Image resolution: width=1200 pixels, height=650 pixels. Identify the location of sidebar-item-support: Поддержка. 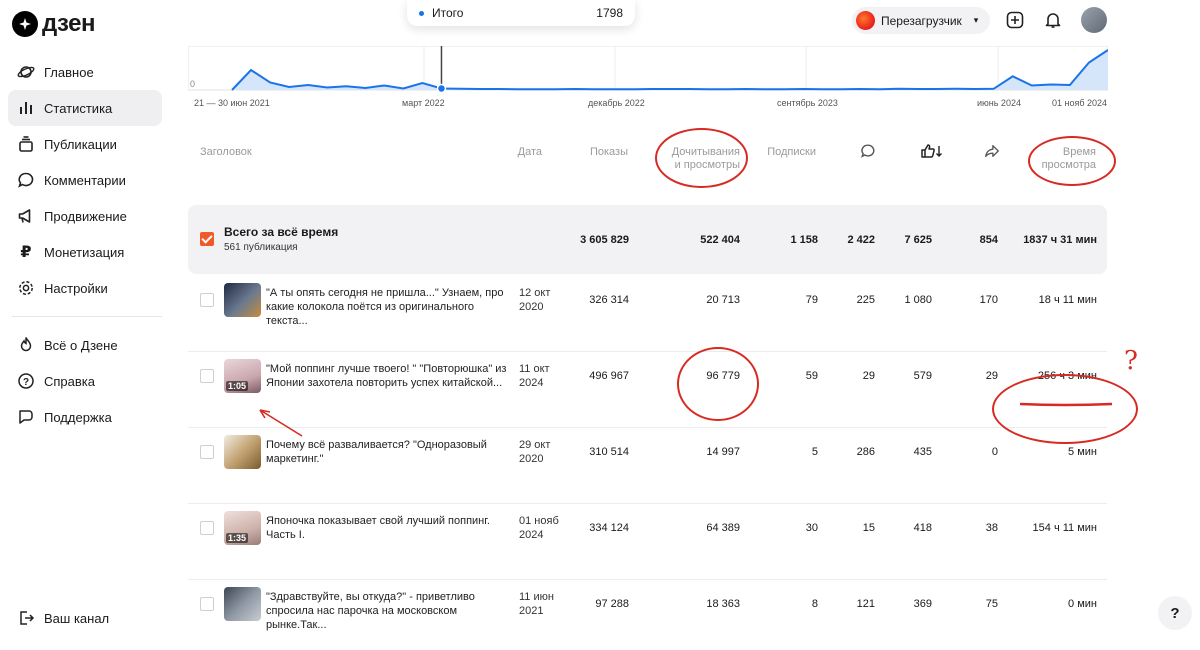
(85, 417).